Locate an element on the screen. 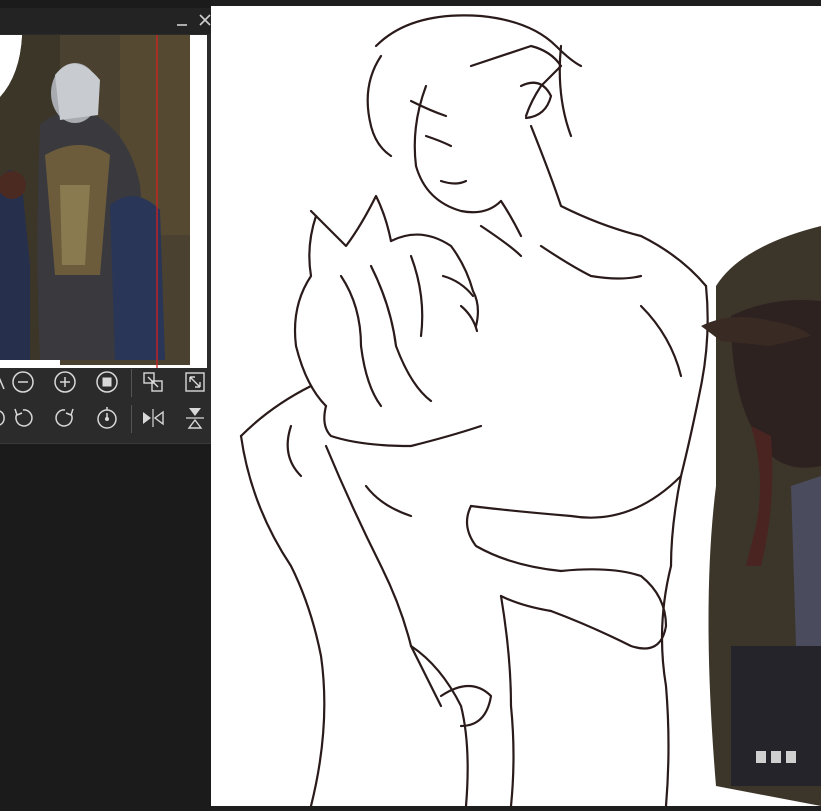 This screenshot has width=821, height=811. navigator-titlebar is located at coordinates (112, 21).